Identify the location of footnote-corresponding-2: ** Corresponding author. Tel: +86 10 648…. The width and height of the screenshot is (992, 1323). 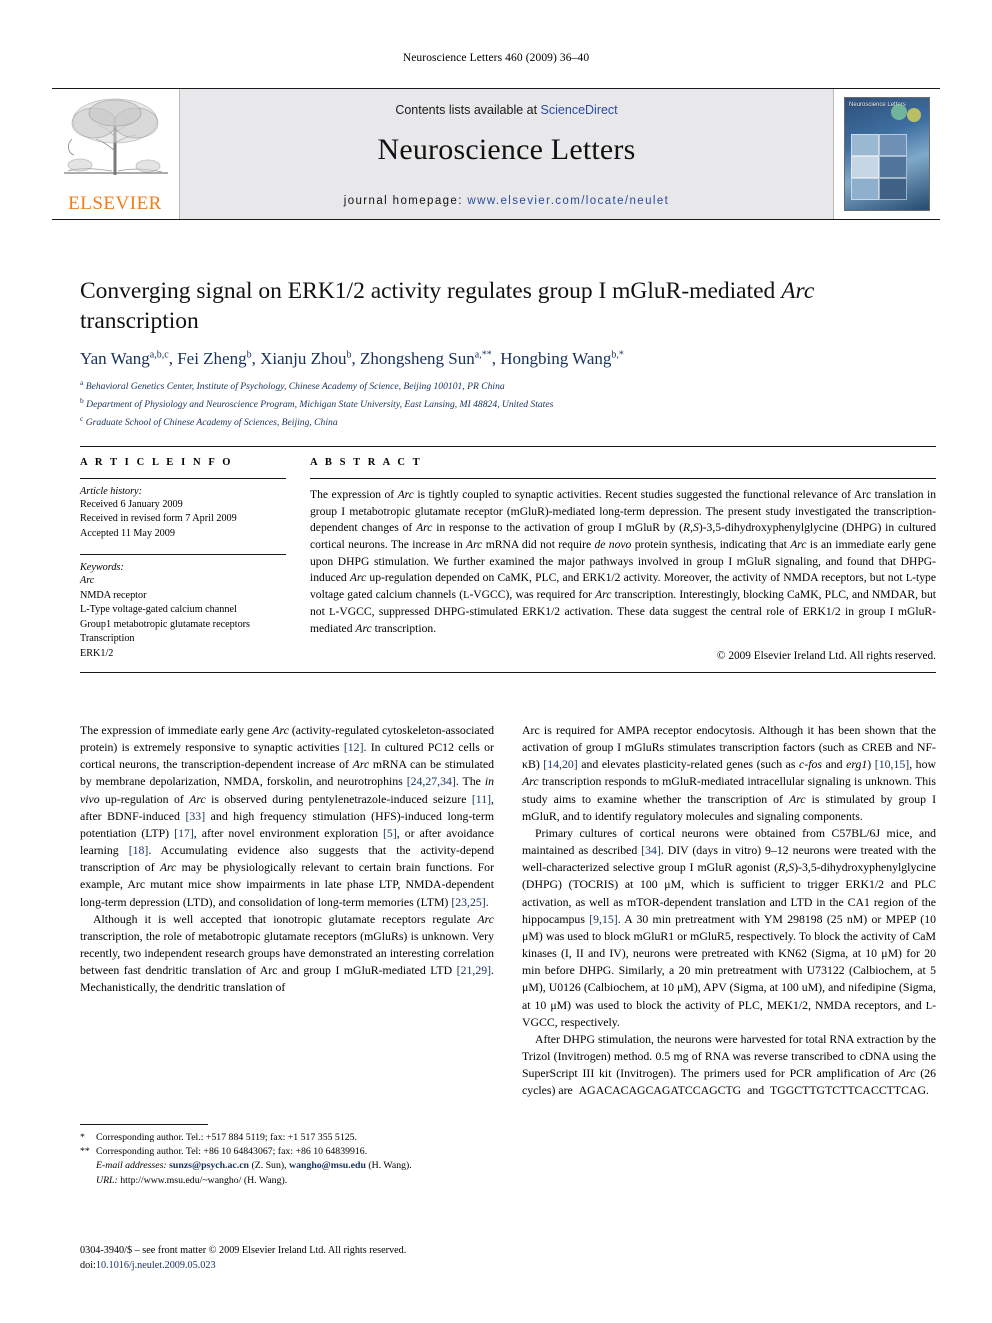
(287, 1152).